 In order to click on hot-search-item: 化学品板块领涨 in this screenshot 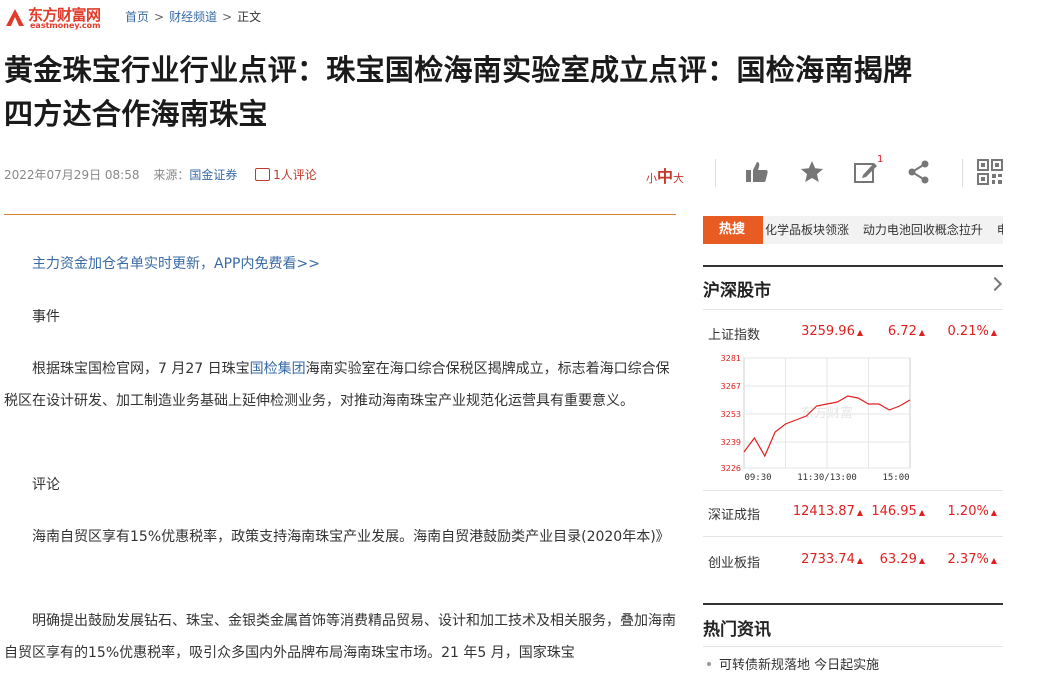, I will do `click(807, 230)`.